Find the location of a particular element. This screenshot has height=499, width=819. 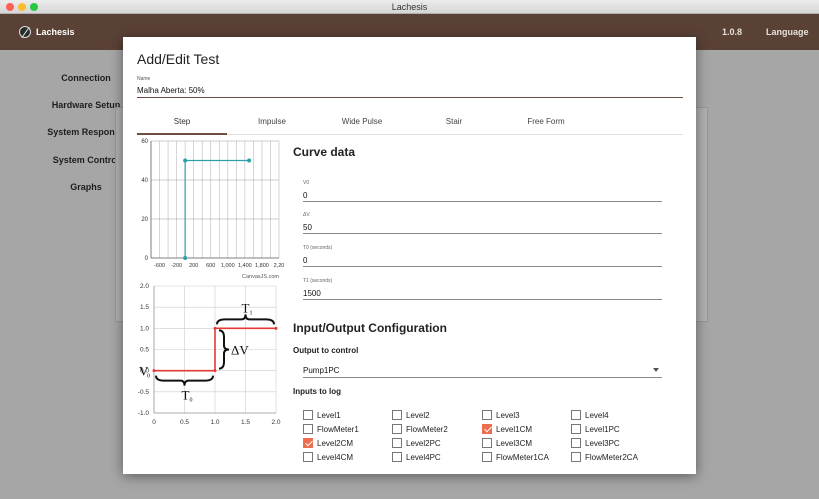

y-tick-label: 1.0 is located at coordinates (144, 328).